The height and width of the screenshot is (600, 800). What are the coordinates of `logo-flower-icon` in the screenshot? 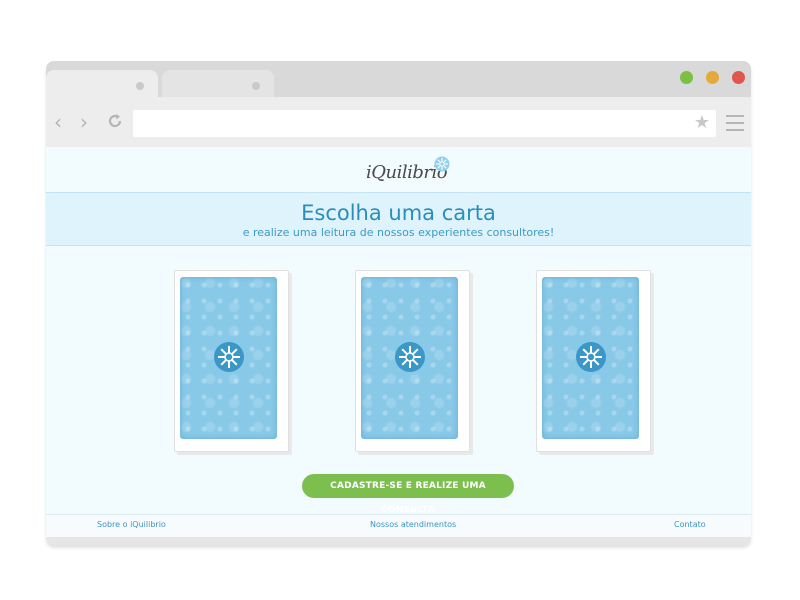 It's located at (442, 164).